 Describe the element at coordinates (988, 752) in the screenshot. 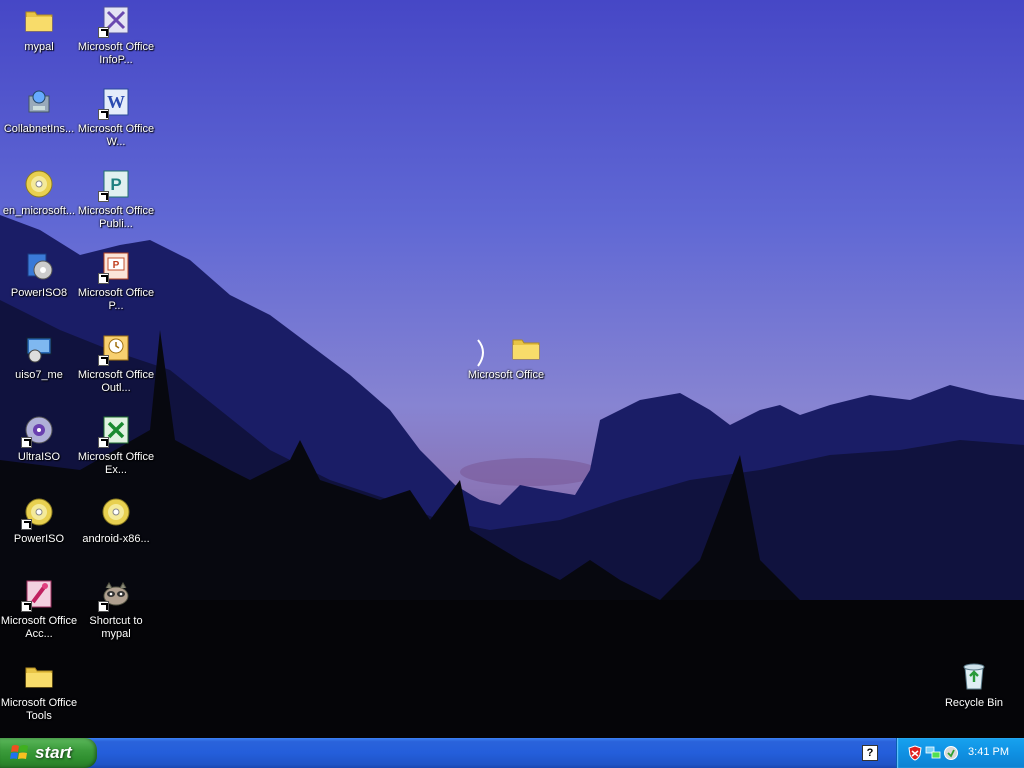

I see `clock: 3:41 PM` at that location.